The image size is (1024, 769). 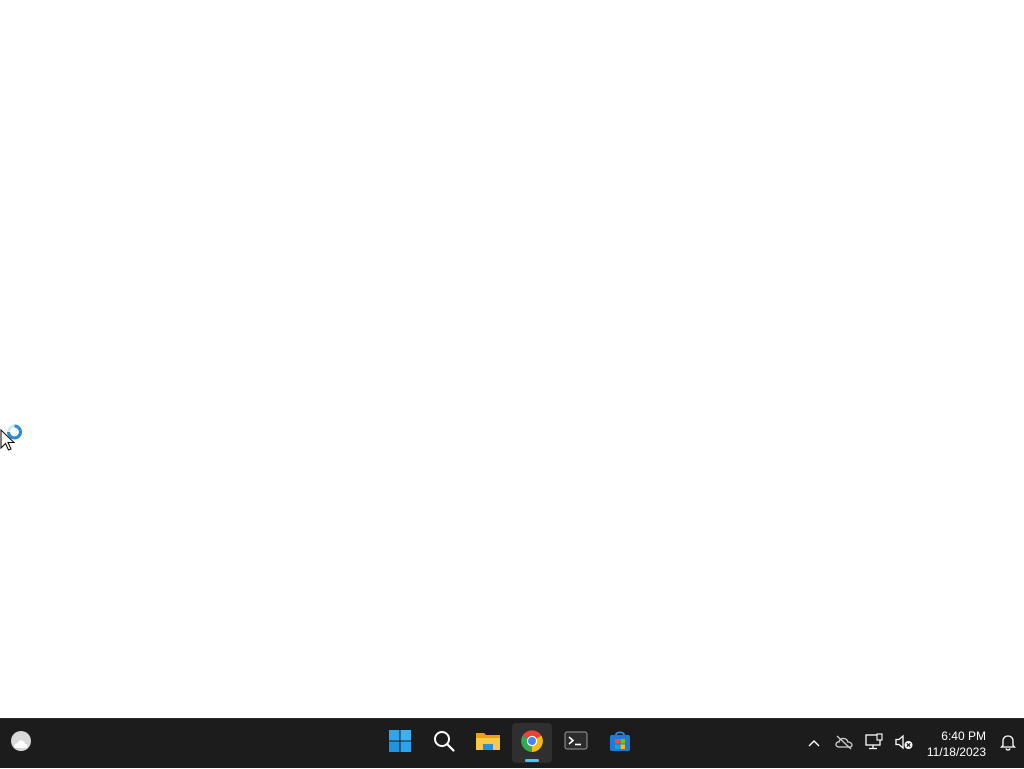 I want to click on widgets-button, so click(x=22, y=744).